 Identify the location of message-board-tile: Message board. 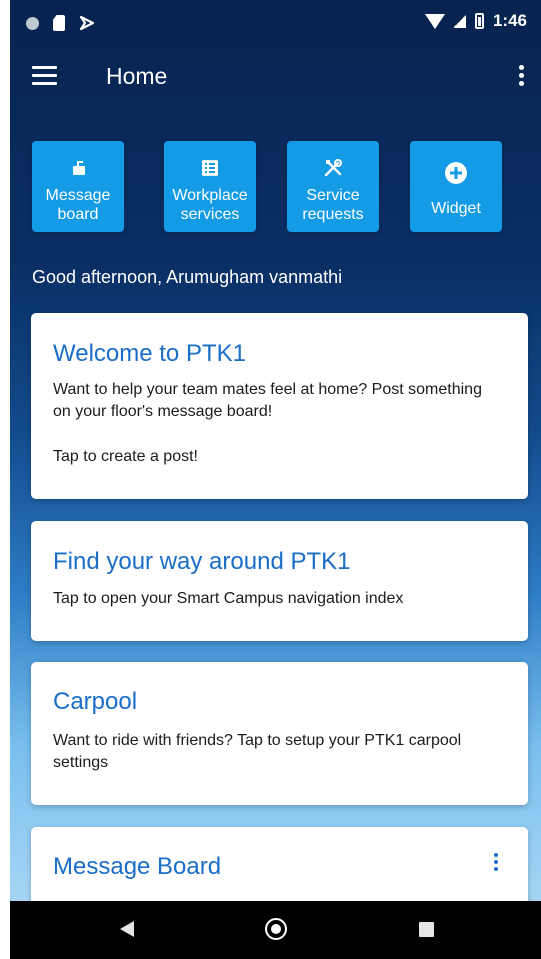
(78, 186).